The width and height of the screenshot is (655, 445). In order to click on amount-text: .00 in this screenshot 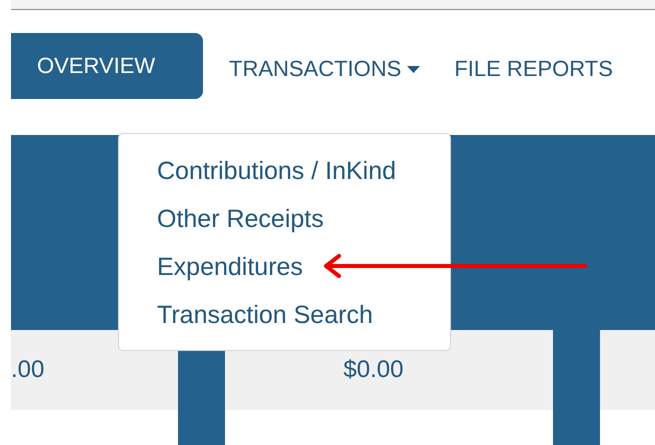, I will do `click(27, 370)`.